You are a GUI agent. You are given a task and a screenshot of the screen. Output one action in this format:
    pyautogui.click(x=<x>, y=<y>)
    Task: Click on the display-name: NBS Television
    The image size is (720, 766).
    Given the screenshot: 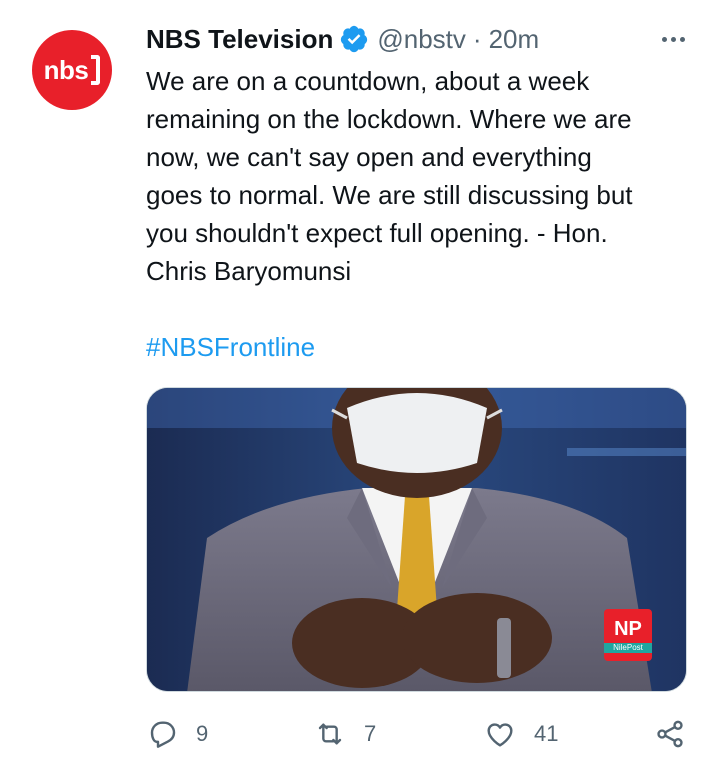 What is the action you would take?
    pyautogui.click(x=239, y=39)
    